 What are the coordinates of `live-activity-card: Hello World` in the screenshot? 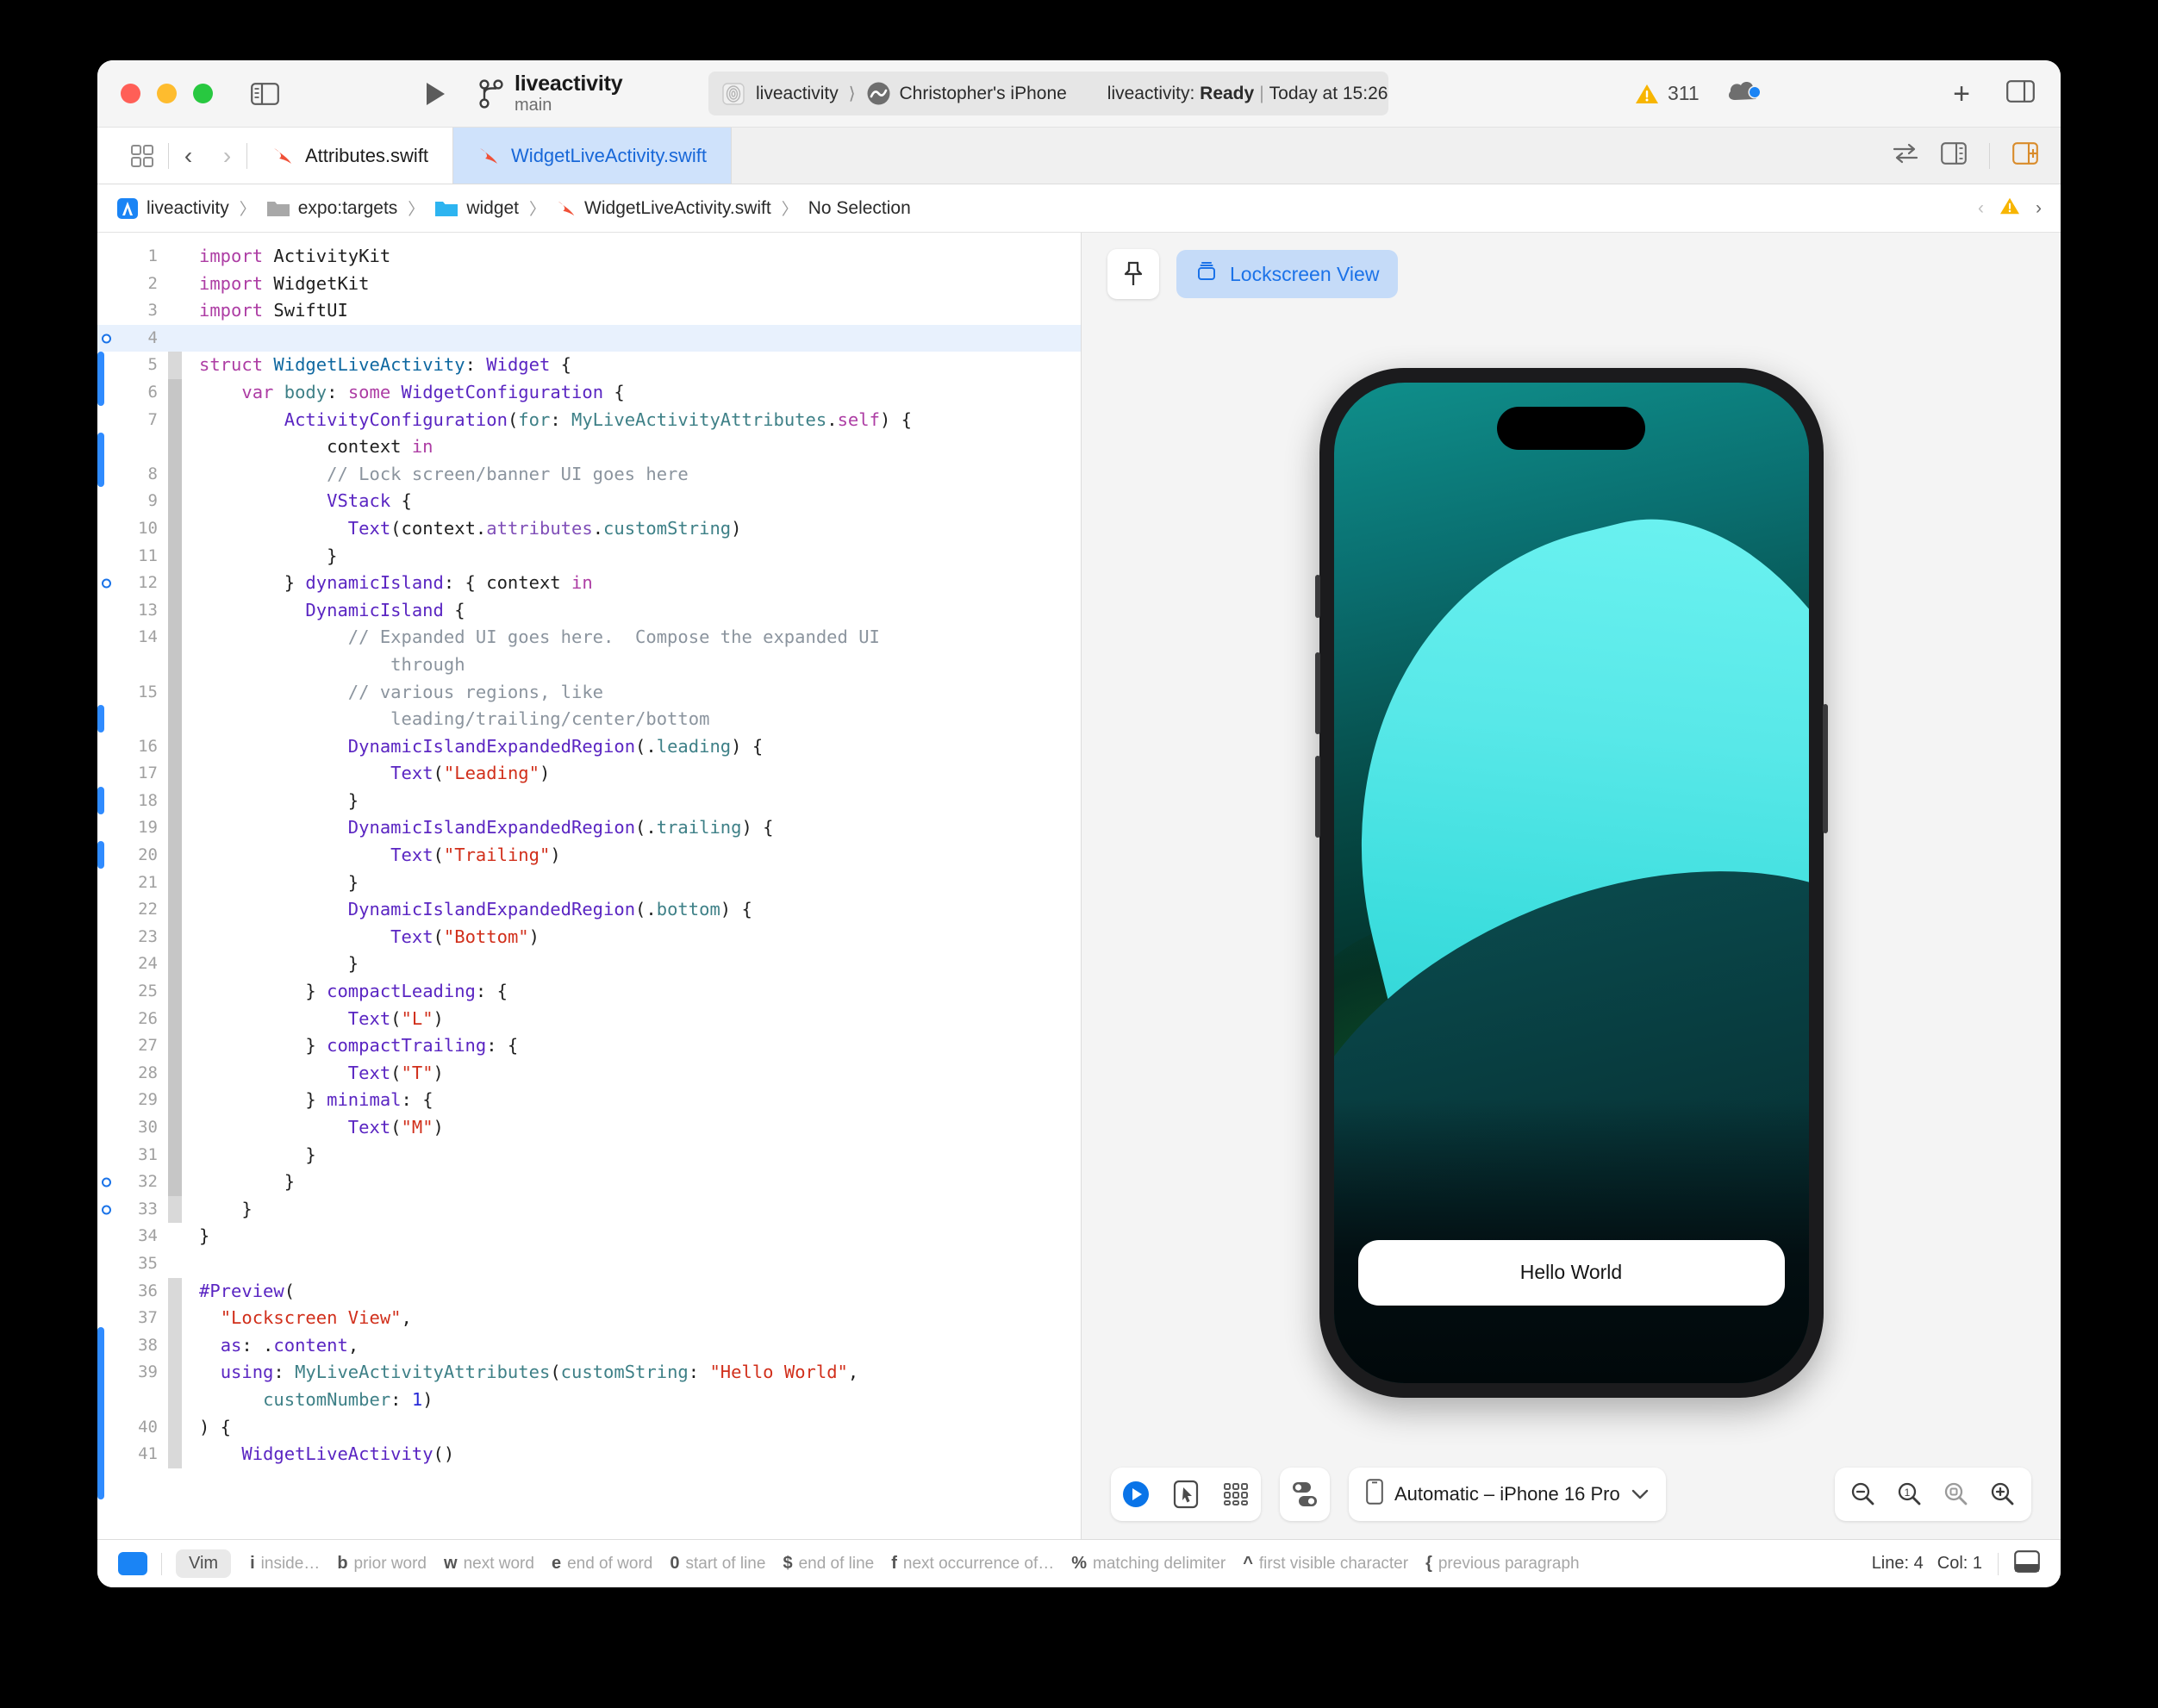 It's located at (1571, 1272).